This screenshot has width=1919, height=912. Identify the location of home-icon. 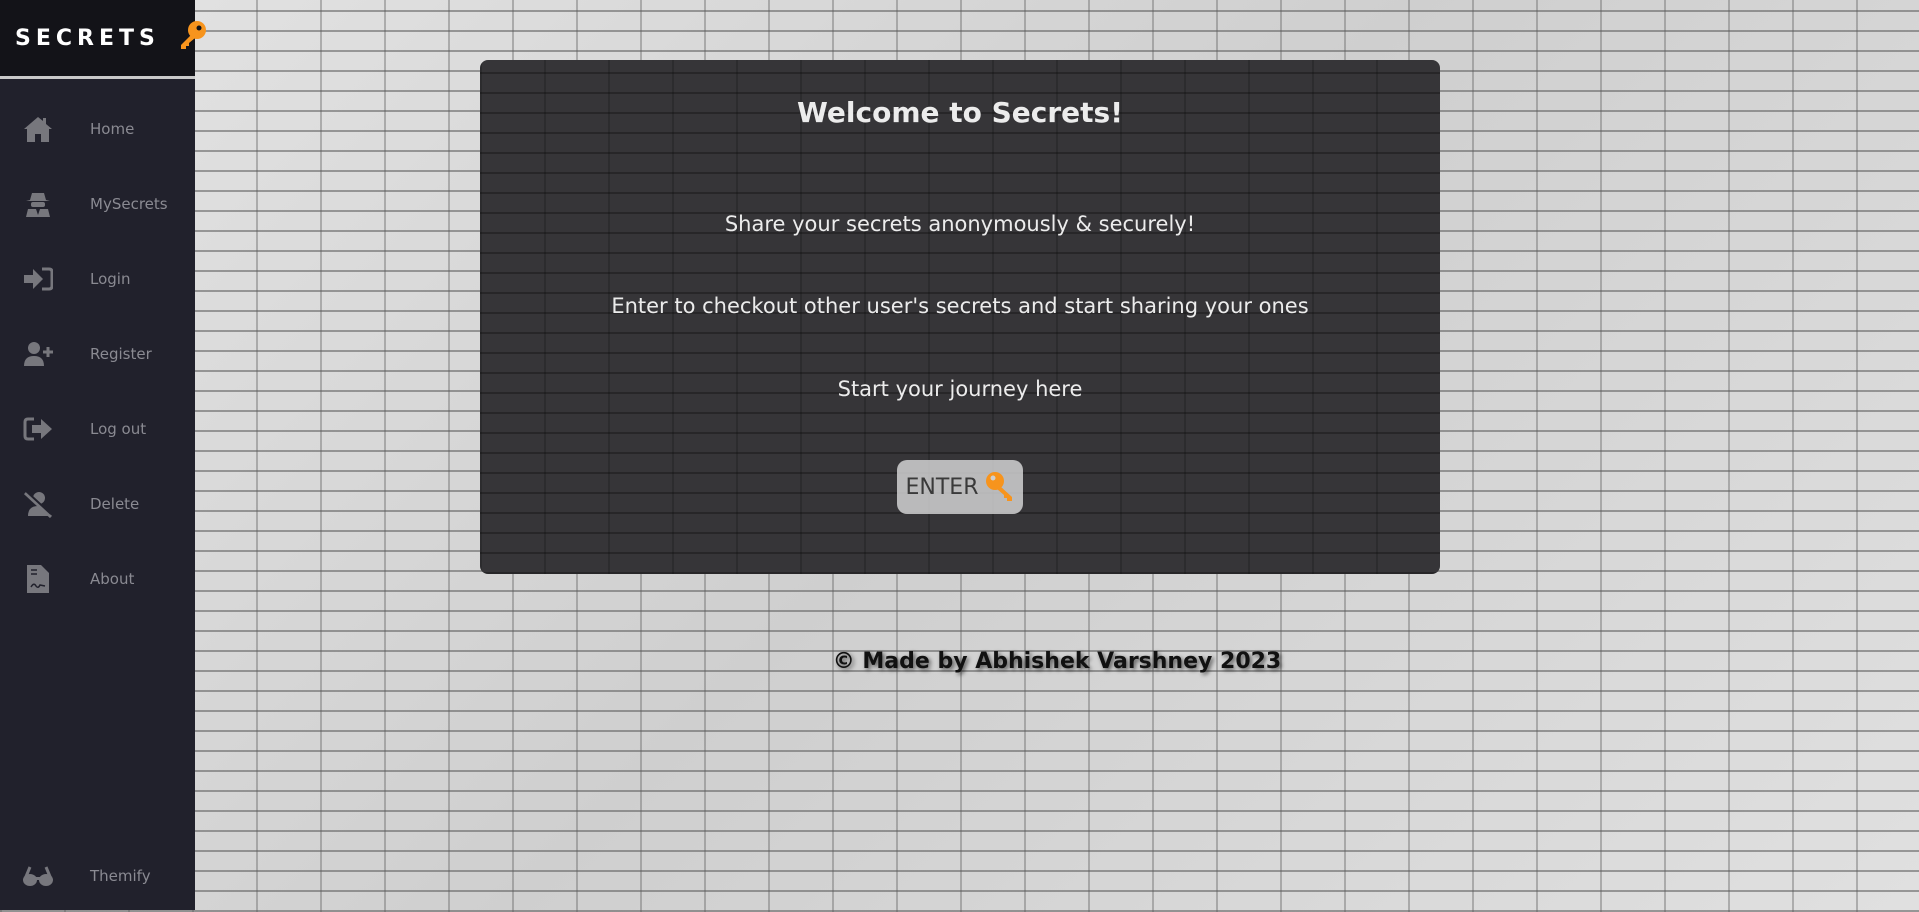
(38, 129).